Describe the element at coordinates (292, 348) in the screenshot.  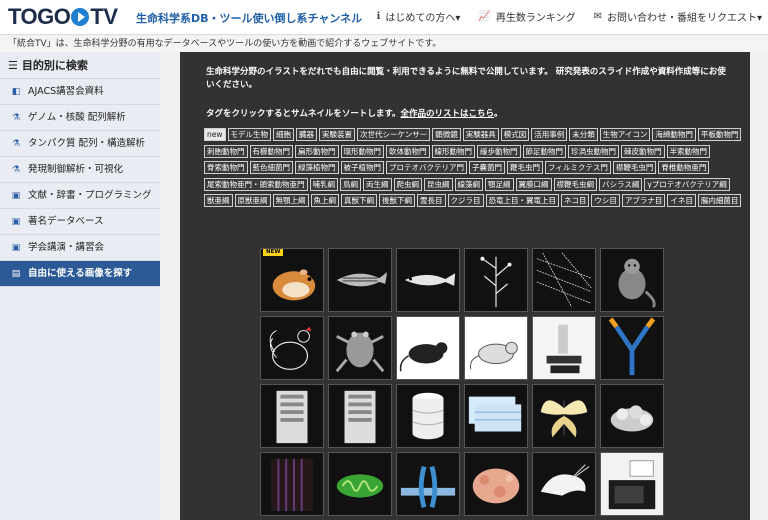
I see `thumbnail-chicken` at that location.